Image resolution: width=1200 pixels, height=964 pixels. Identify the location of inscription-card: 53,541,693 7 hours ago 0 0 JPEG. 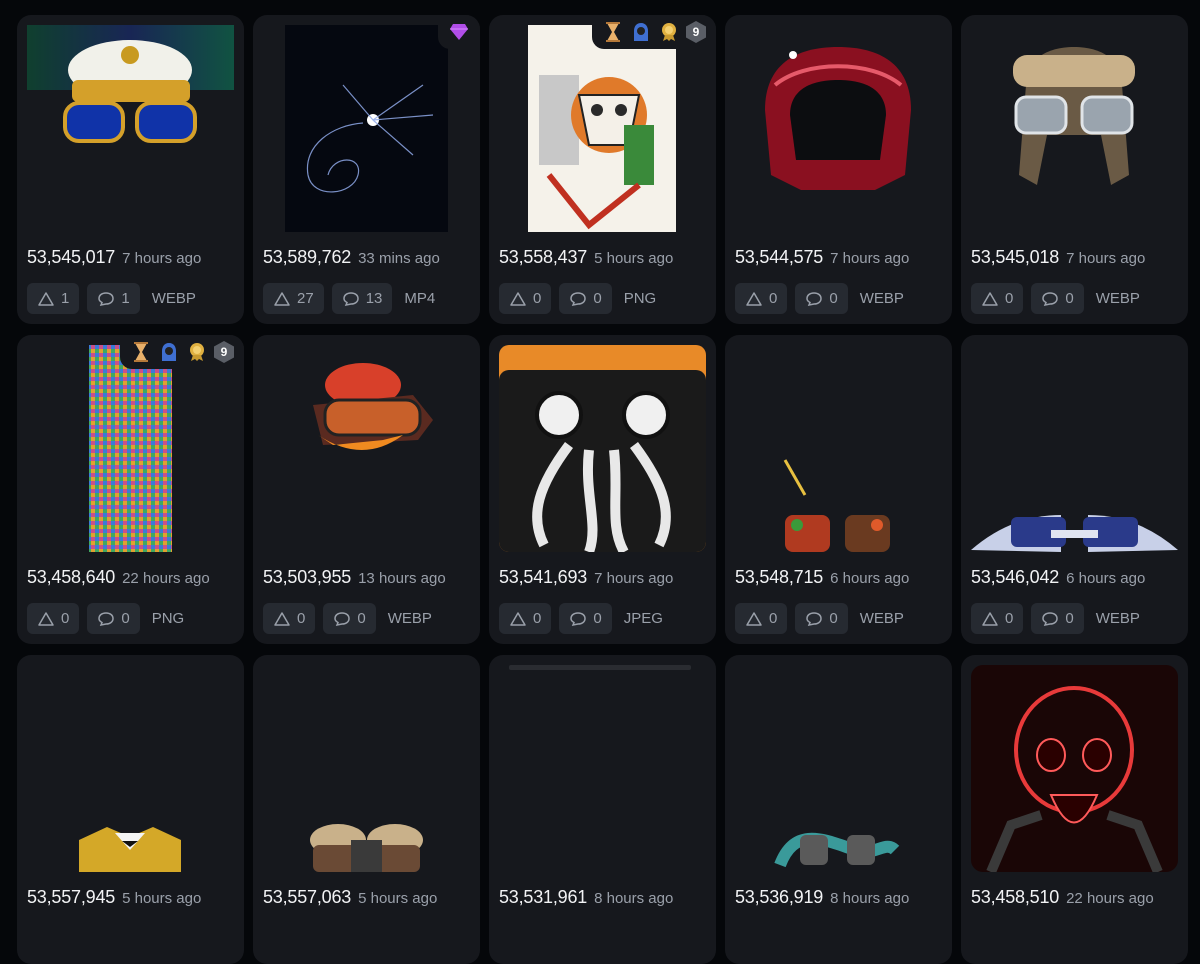
(602, 489).